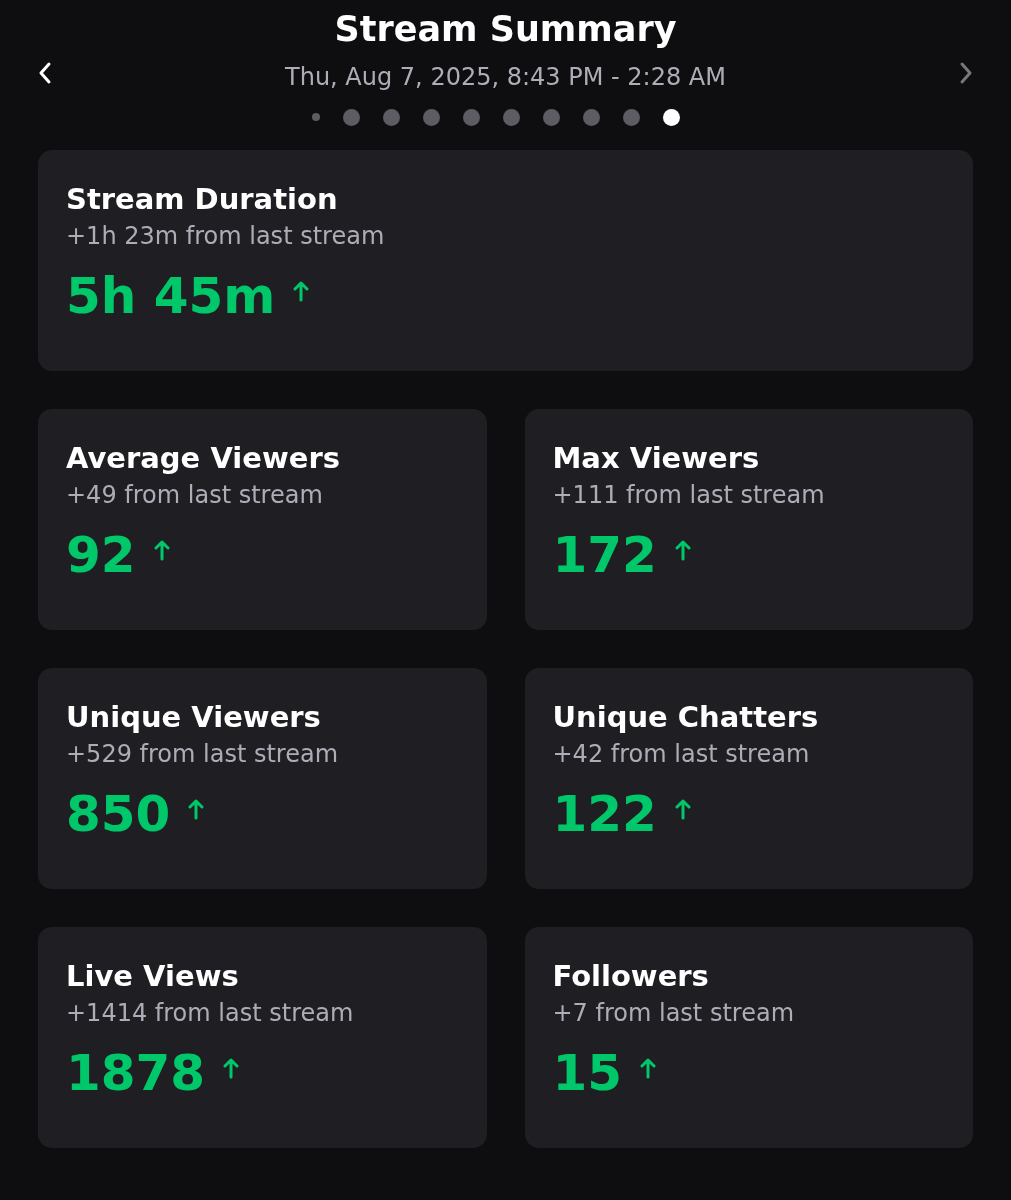  I want to click on change-text: +1414 from last stream, so click(210, 1013).